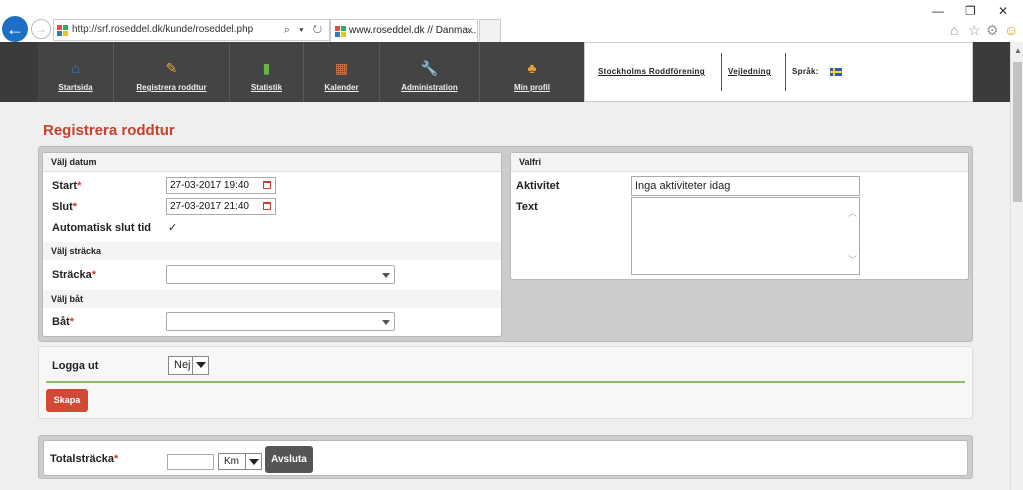 The width and height of the screenshot is (1023, 490). Describe the element at coordinates (75, 68) in the screenshot. I see `house-icon: ⌂` at that location.